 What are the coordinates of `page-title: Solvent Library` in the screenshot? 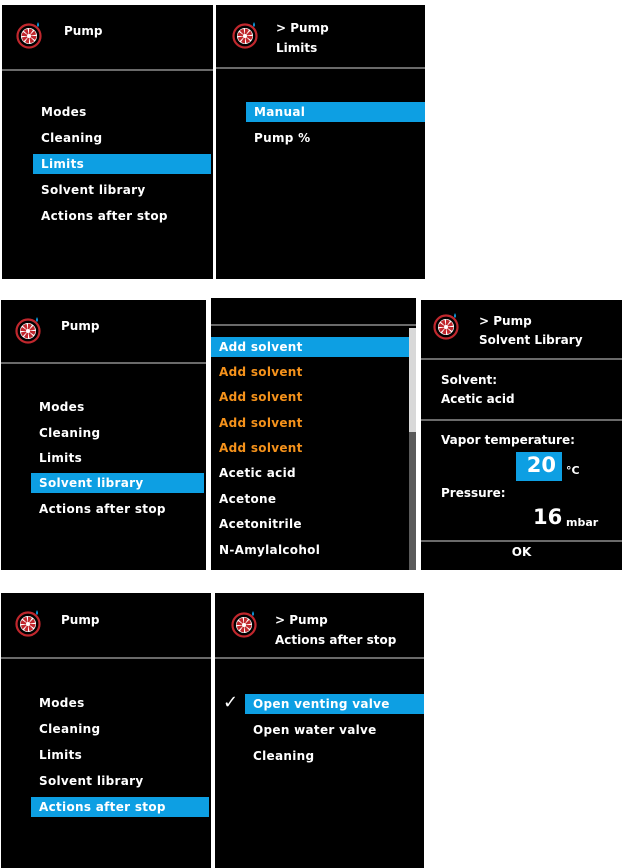 It's located at (531, 340).